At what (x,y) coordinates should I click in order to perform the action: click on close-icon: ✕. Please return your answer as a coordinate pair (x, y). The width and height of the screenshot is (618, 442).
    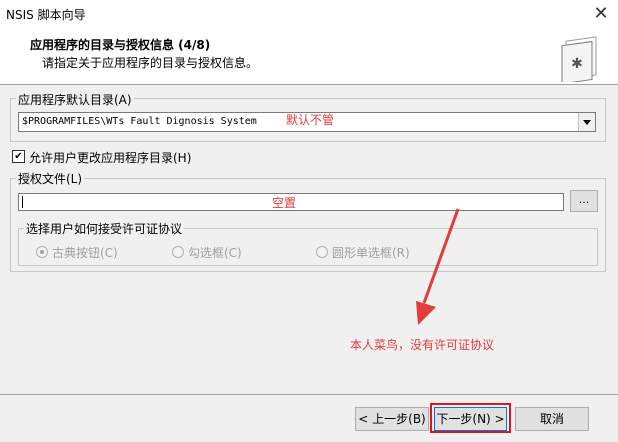
    Looking at the image, I should click on (601, 14).